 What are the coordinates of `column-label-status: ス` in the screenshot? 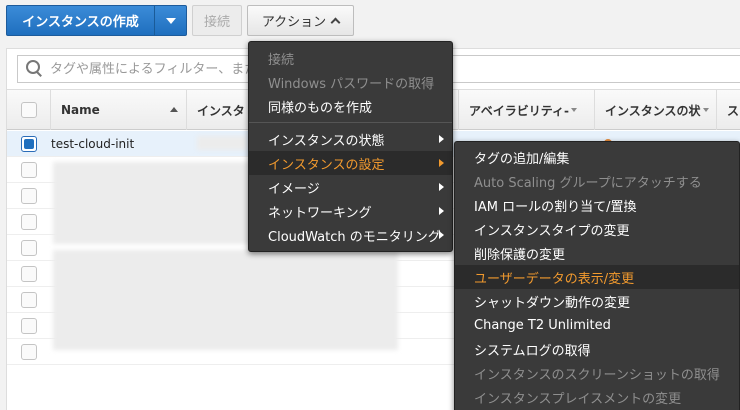 It's located at (733, 110).